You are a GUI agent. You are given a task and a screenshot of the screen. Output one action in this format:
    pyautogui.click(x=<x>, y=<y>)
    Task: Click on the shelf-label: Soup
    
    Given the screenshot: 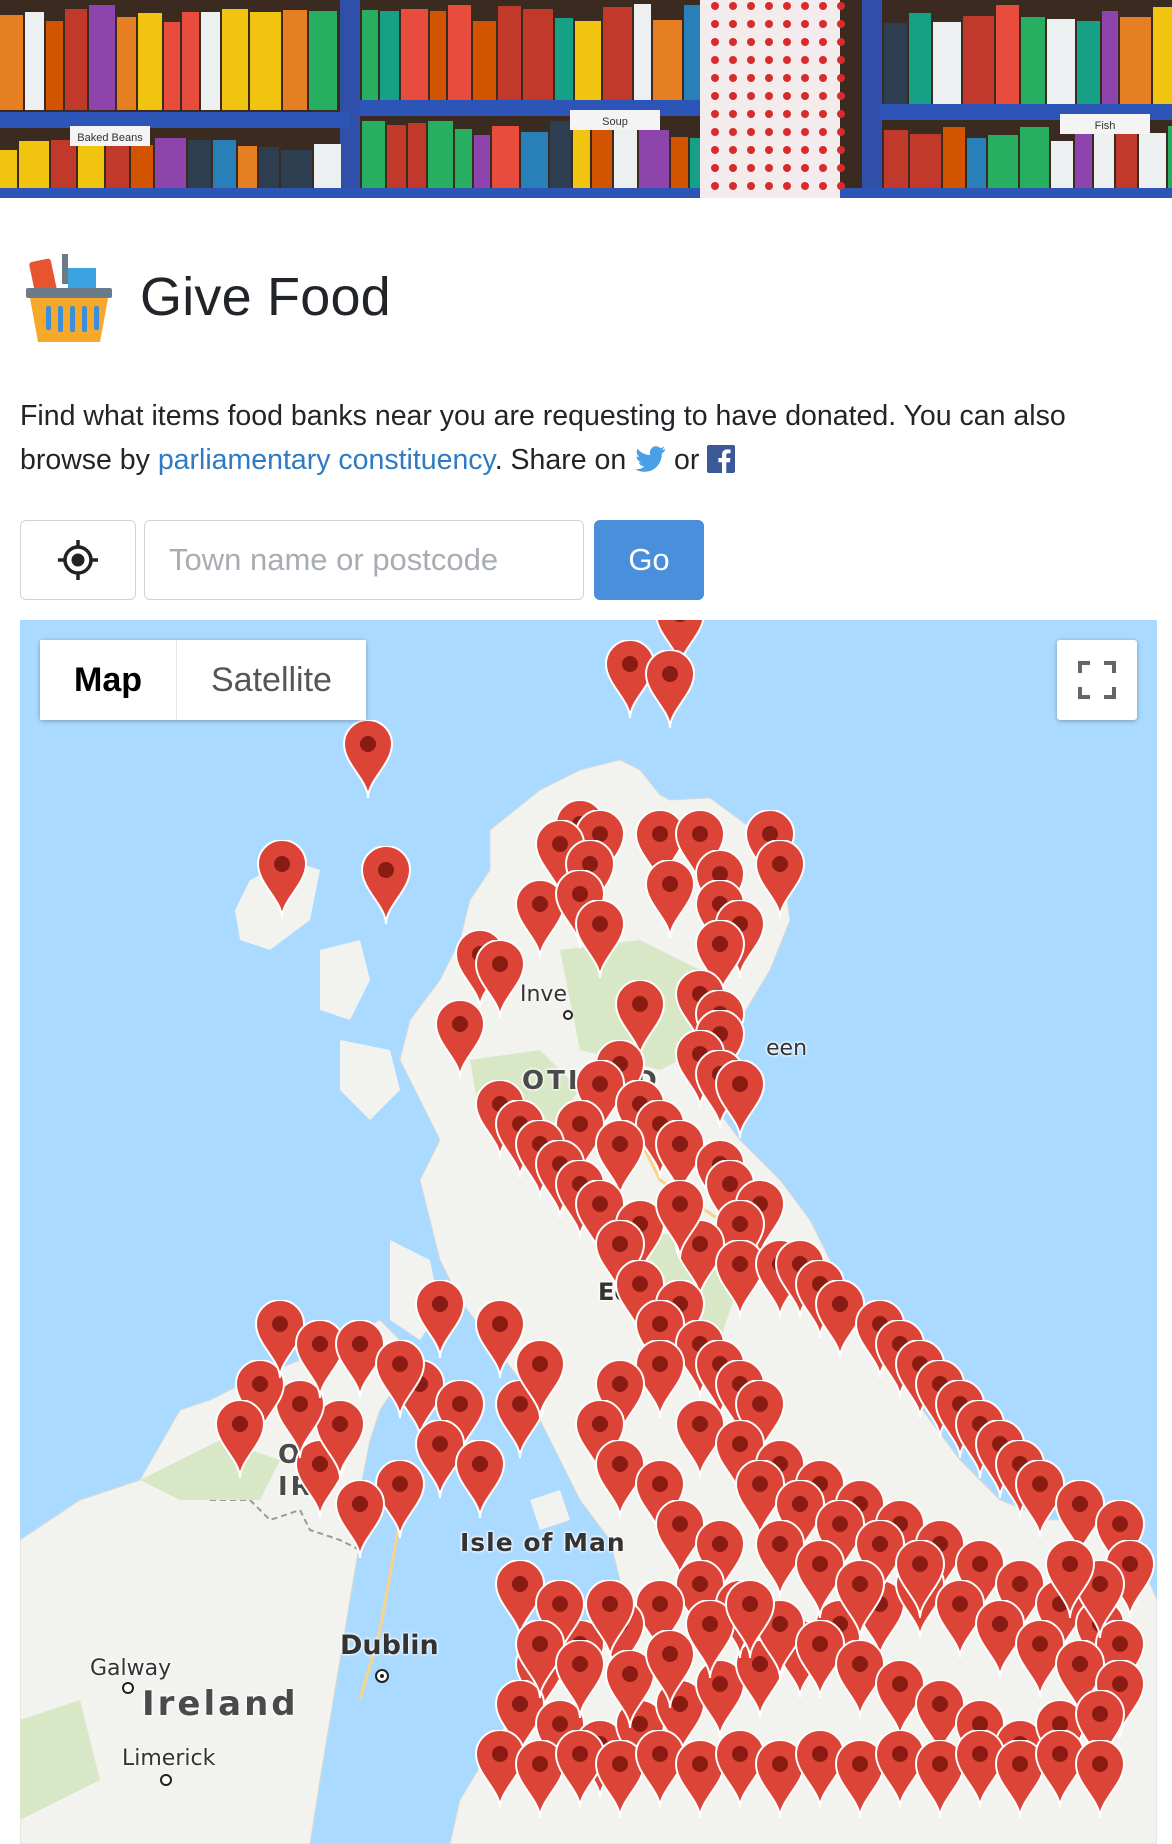 What is the action you would take?
    pyautogui.click(x=615, y=122)
    